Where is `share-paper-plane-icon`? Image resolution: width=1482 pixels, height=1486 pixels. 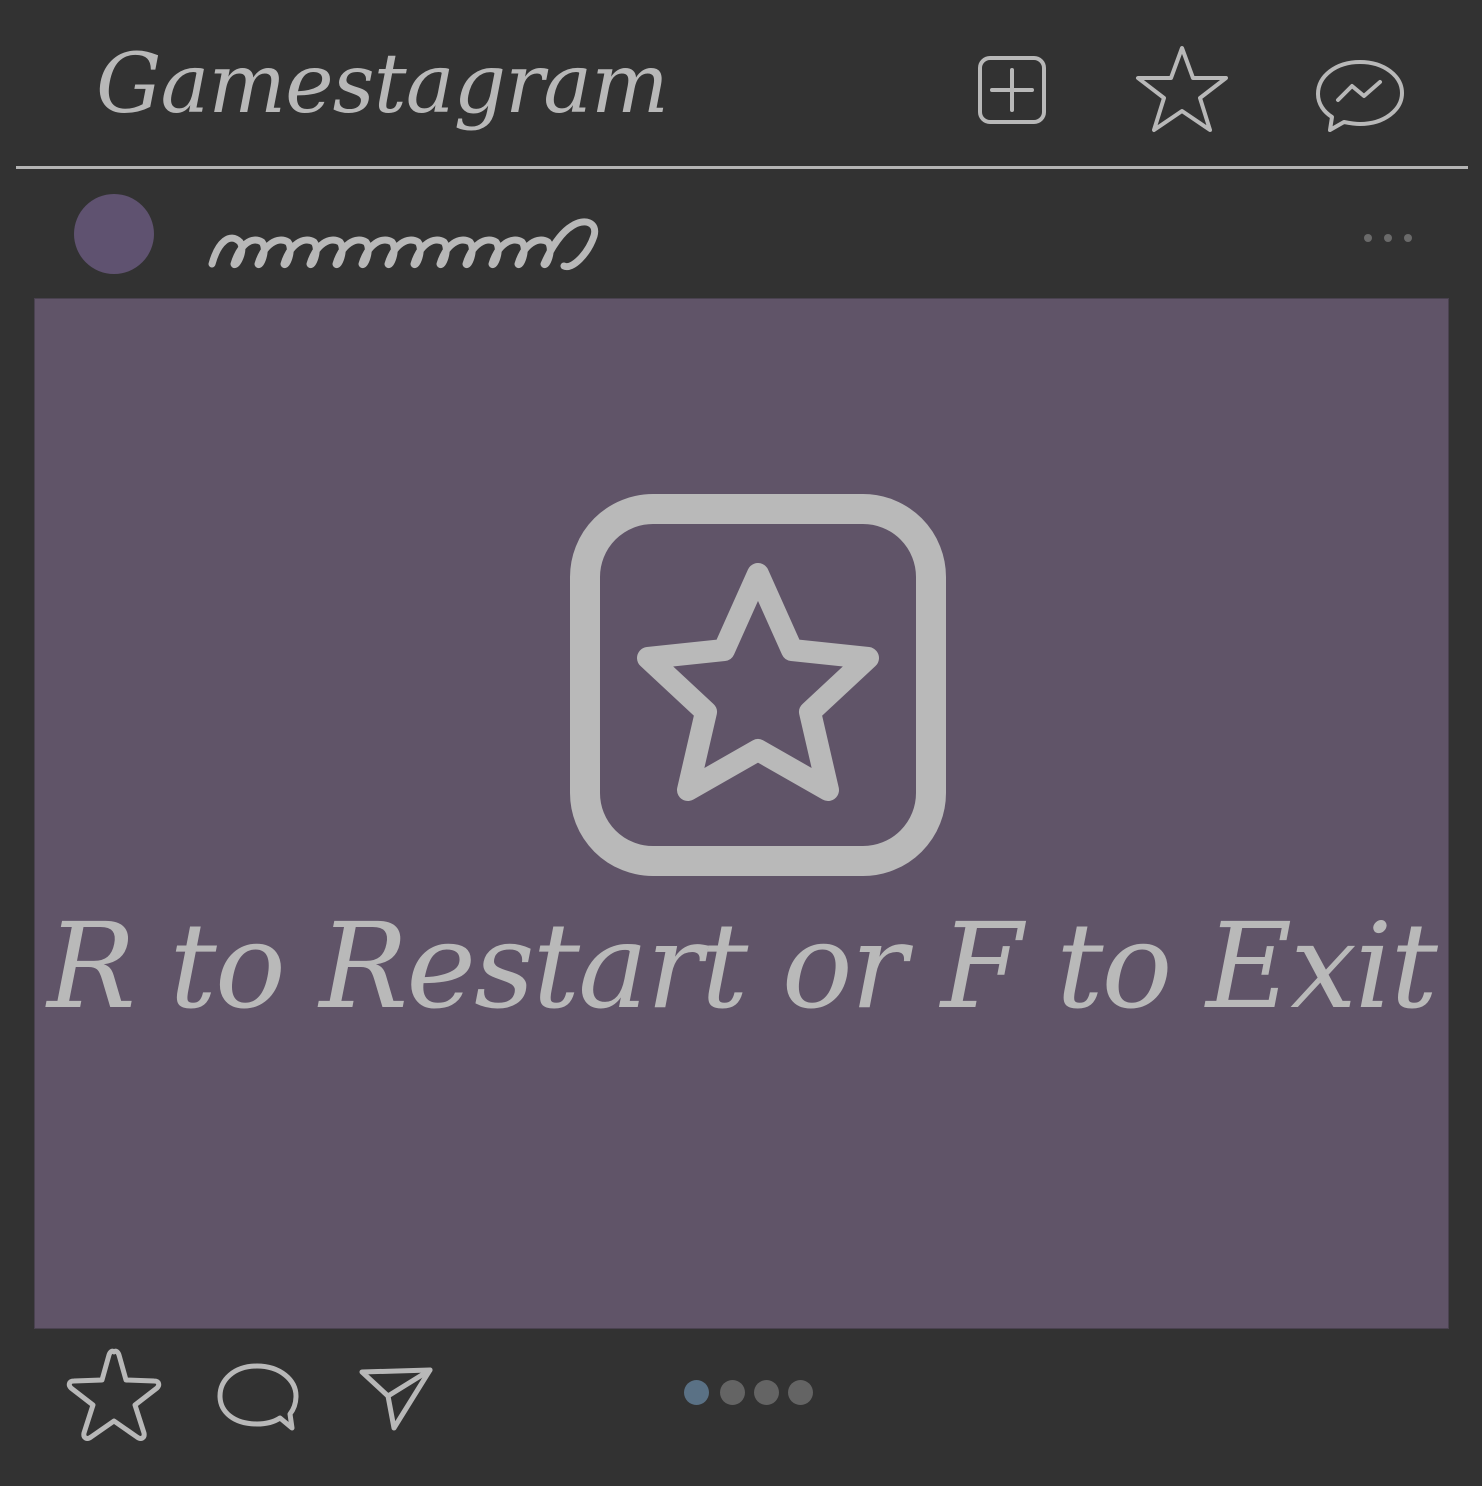 share-paper-plane-icon is located at coordinates (396, 1398).